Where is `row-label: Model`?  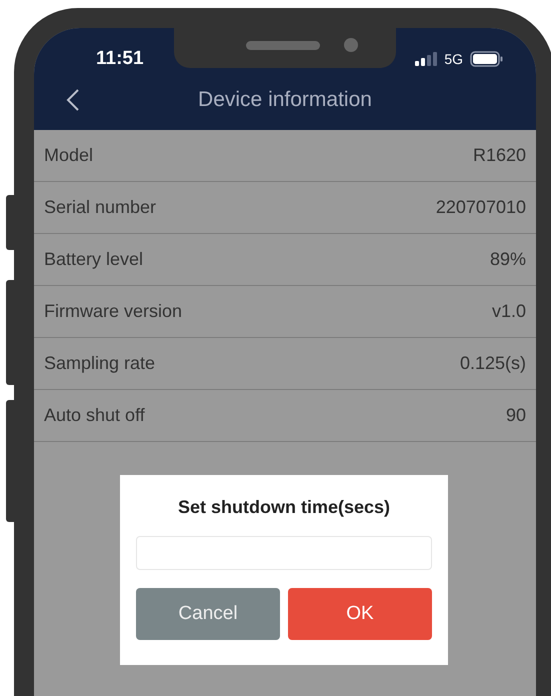 row-label: Model is located at coordinates (69, 155).